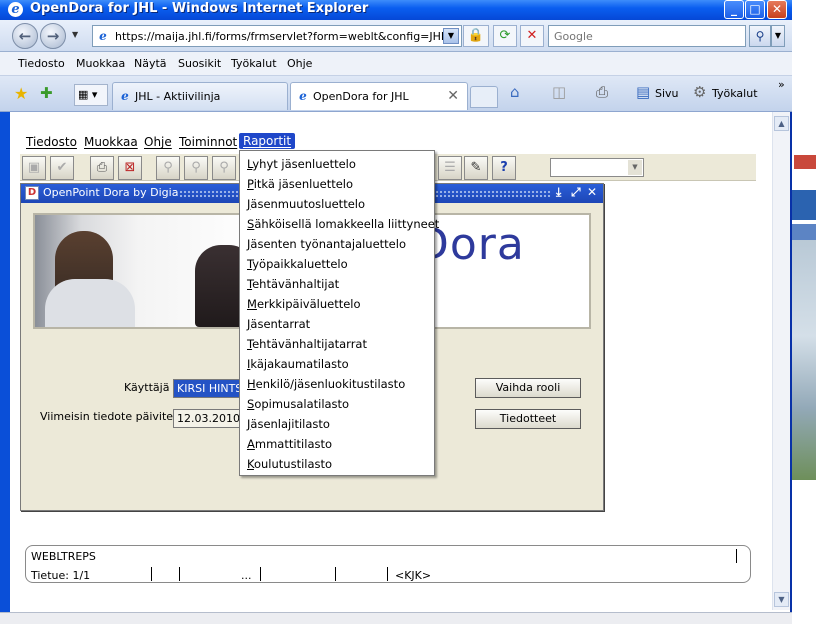  I want to click on page-icon: e, so click(103, 36).